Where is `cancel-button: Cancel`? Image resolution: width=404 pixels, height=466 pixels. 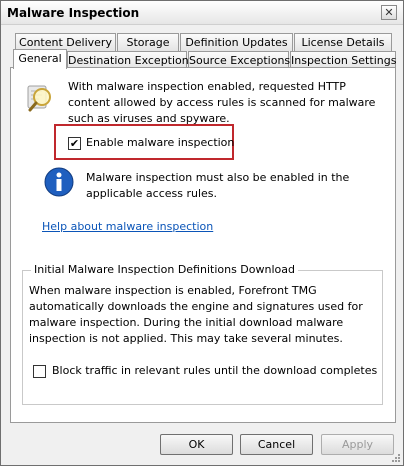
cancel-button: Cancel is located at coordinates (276, 444).